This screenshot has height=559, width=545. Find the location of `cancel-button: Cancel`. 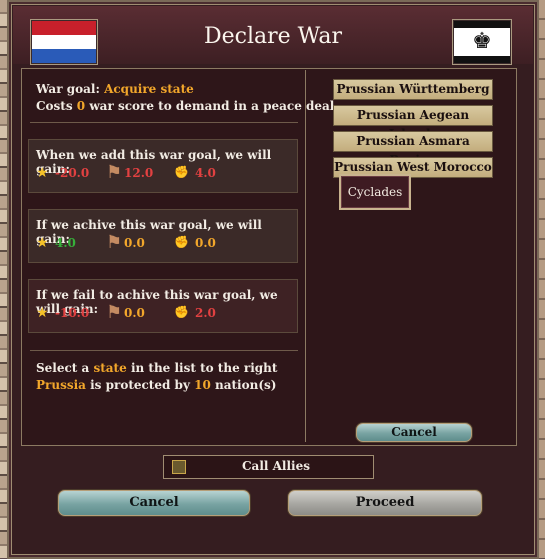

cancel-button: Cancel is located at coordinates (154, 503).